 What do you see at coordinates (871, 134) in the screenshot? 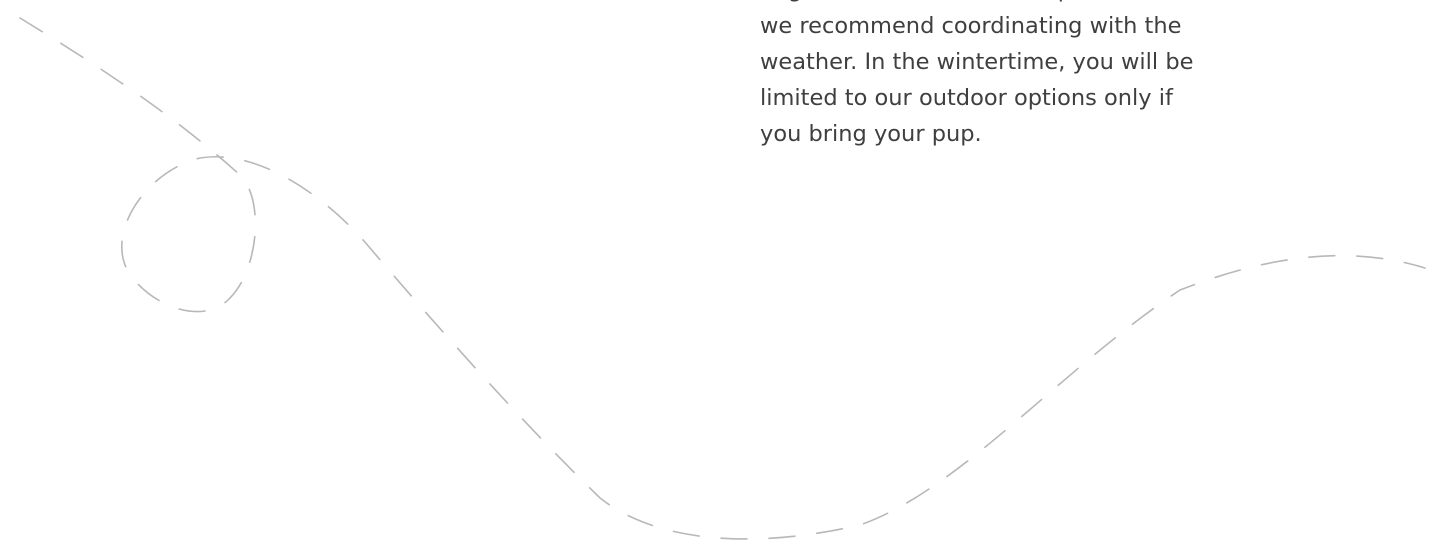
I see `paragraph-line: you bring your pup.` at bounding box center [871, 134].